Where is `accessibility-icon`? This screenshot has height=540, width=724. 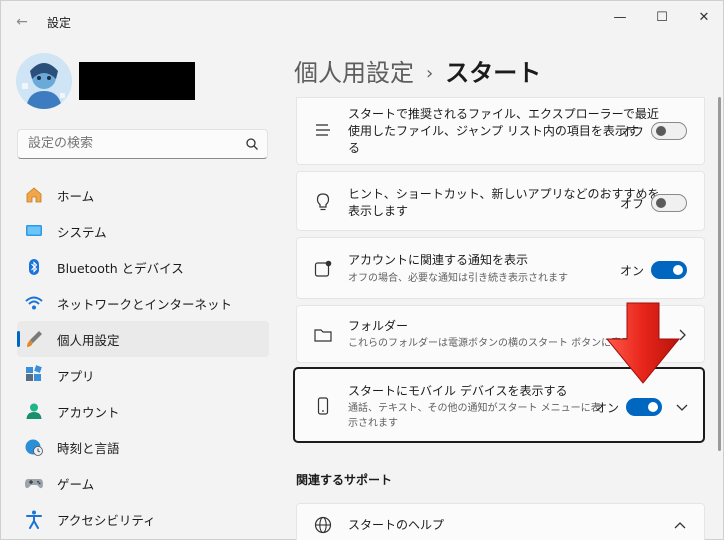
accessibility-icon is located at coordinates (34, 519).